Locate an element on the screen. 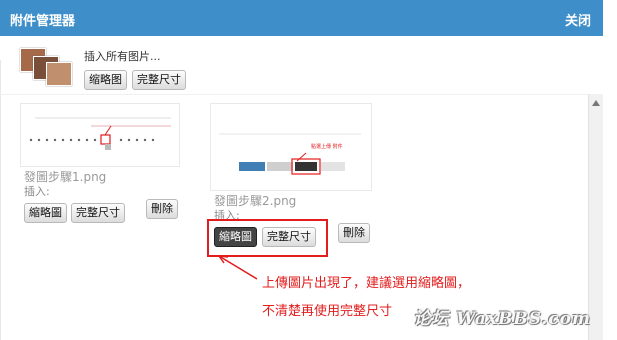 This screenshot has height=340, width=617. annotation-line-2: 不清楚再使用完整尺寸 is located at coordinates (327, 311).